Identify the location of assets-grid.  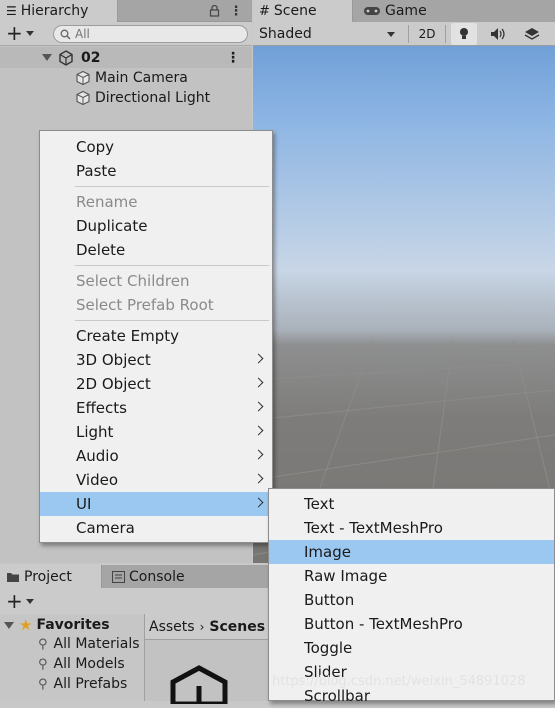
(207, 672).